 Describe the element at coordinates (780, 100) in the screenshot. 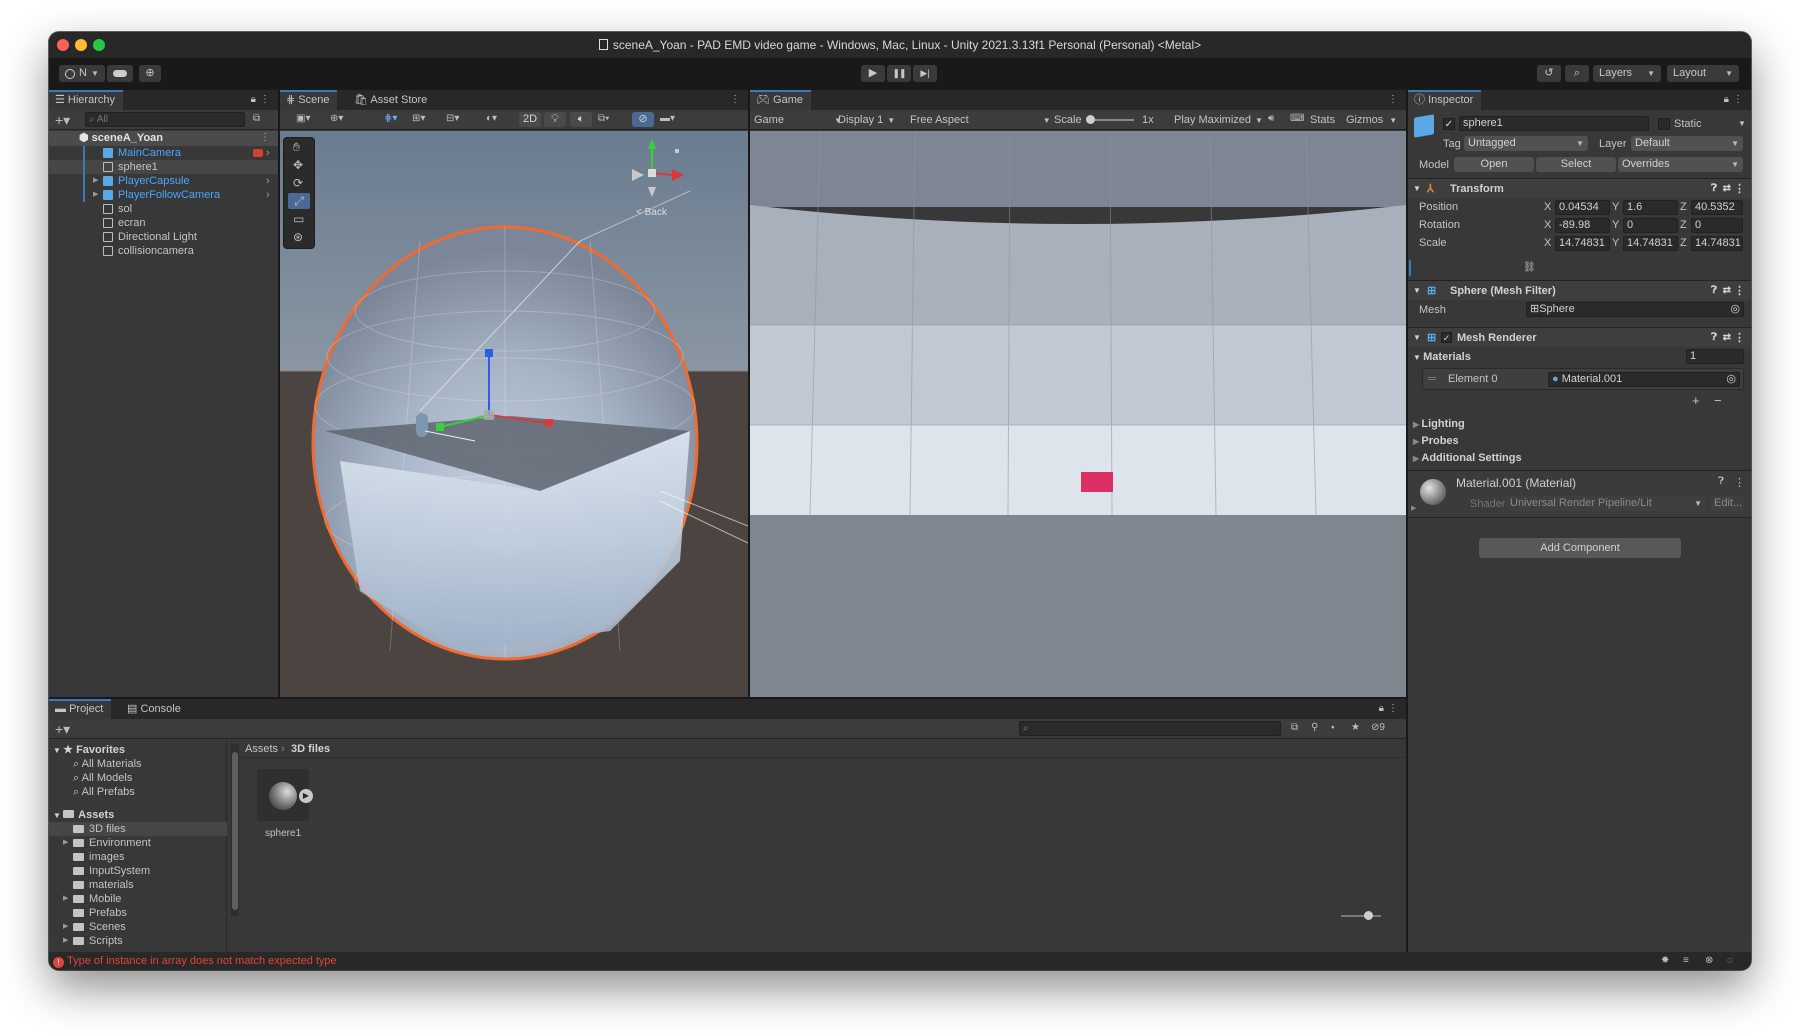

I see `tab-game: 🎮︎ Game` at that location.